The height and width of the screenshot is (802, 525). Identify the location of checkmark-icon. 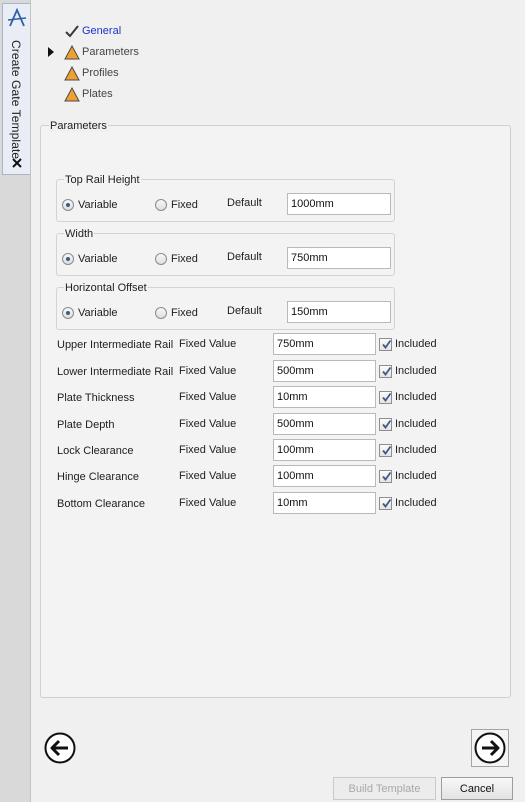
(72, 31).